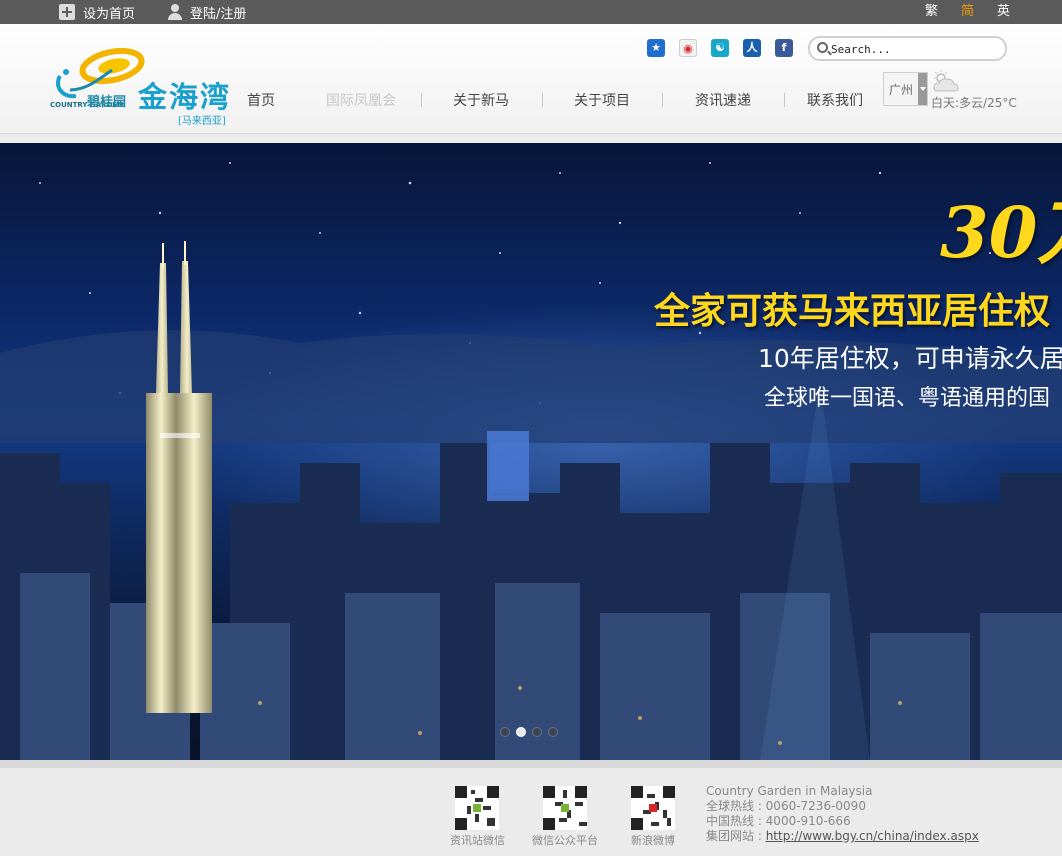  Describe the element at coordinates (653, 840) in the screenshot. I see `qr-label-sina-weibo: 新浪微博` at that location.